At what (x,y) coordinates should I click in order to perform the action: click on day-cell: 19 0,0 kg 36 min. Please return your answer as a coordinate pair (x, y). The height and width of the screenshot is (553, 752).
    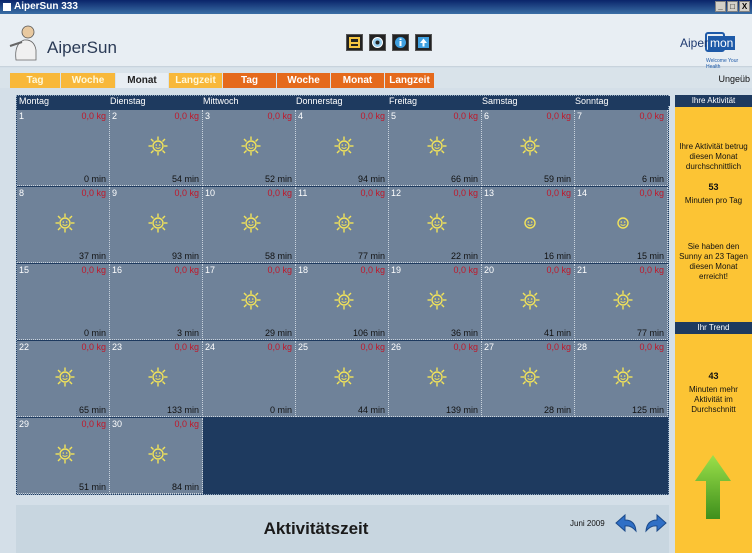
    Looking at the image, I should click on (435, 302).